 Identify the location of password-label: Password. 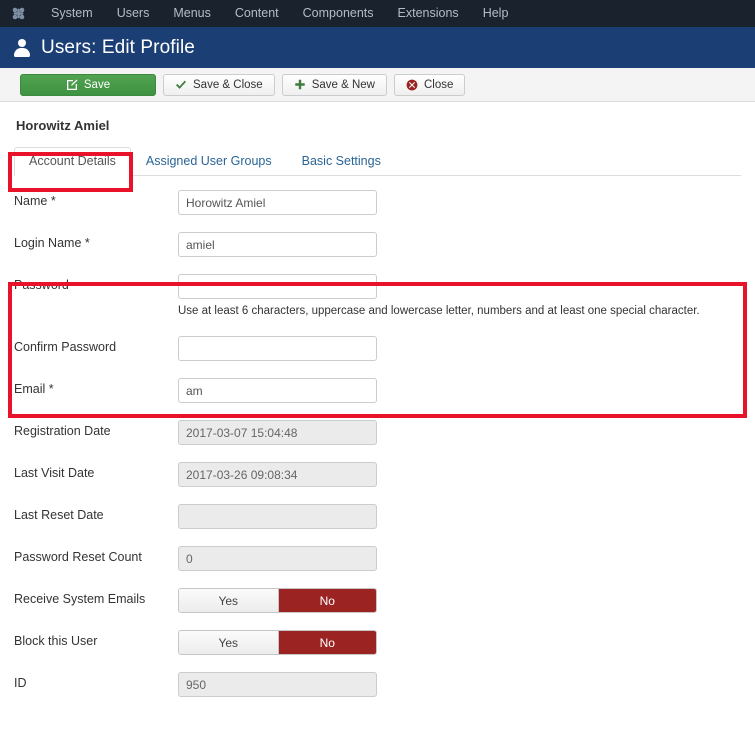
(41, 285).